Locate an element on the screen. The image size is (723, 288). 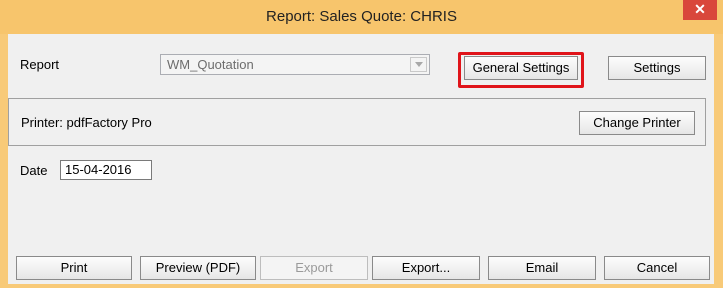
date-field: 15-04-2016 is located at coordinates (106, 170).